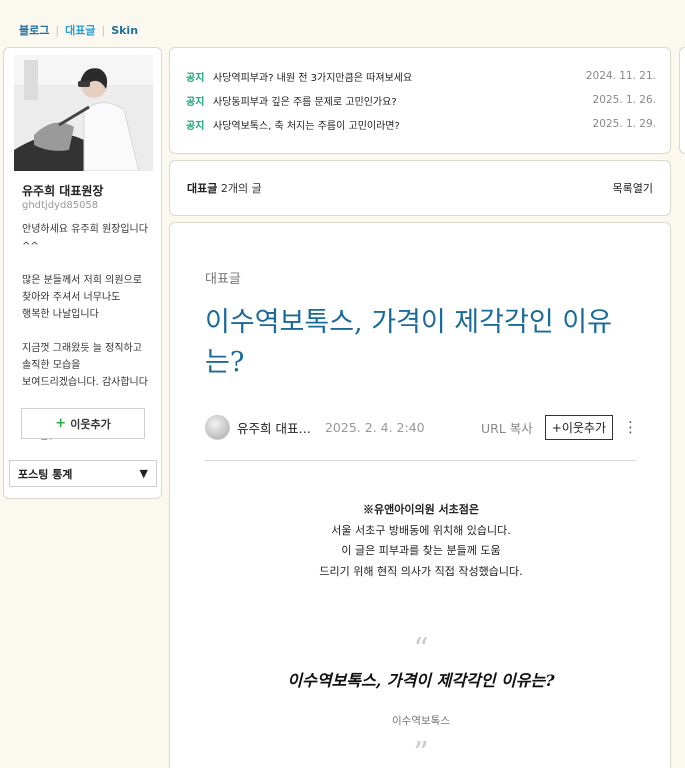 Image resolution: width=685 pixels, height=768 pixels. I want to click on notice-date: 2024. 11. 21., so click(620, 76).